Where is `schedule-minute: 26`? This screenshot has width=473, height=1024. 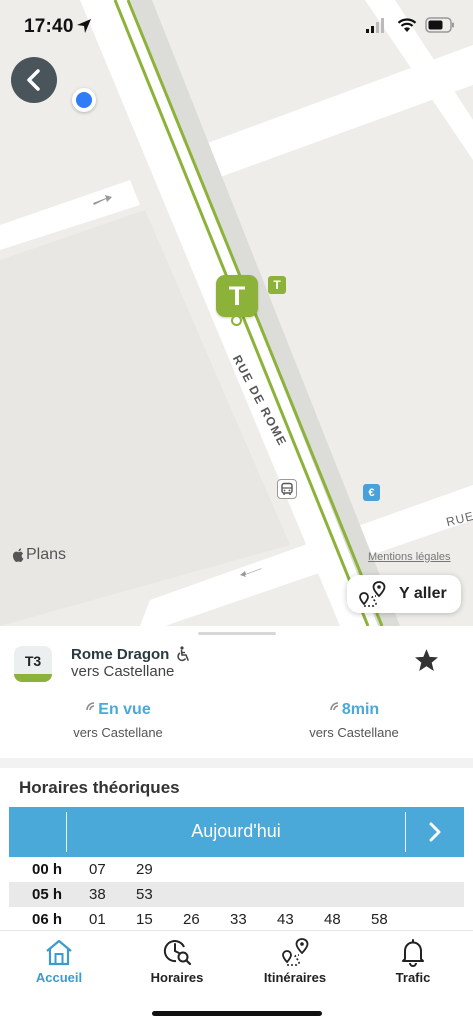
schedule-minute: 26 is located at coordinates (191, 919).